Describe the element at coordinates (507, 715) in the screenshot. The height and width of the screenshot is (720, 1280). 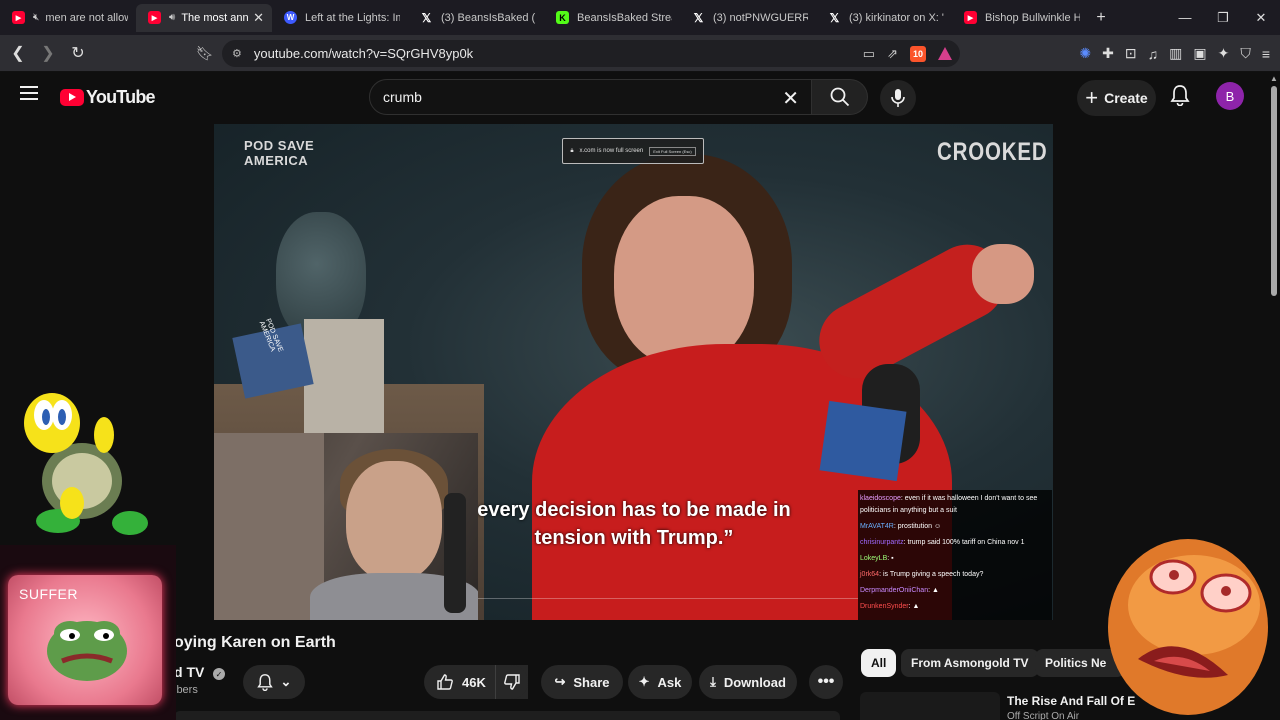
I see `description-box` at that location.